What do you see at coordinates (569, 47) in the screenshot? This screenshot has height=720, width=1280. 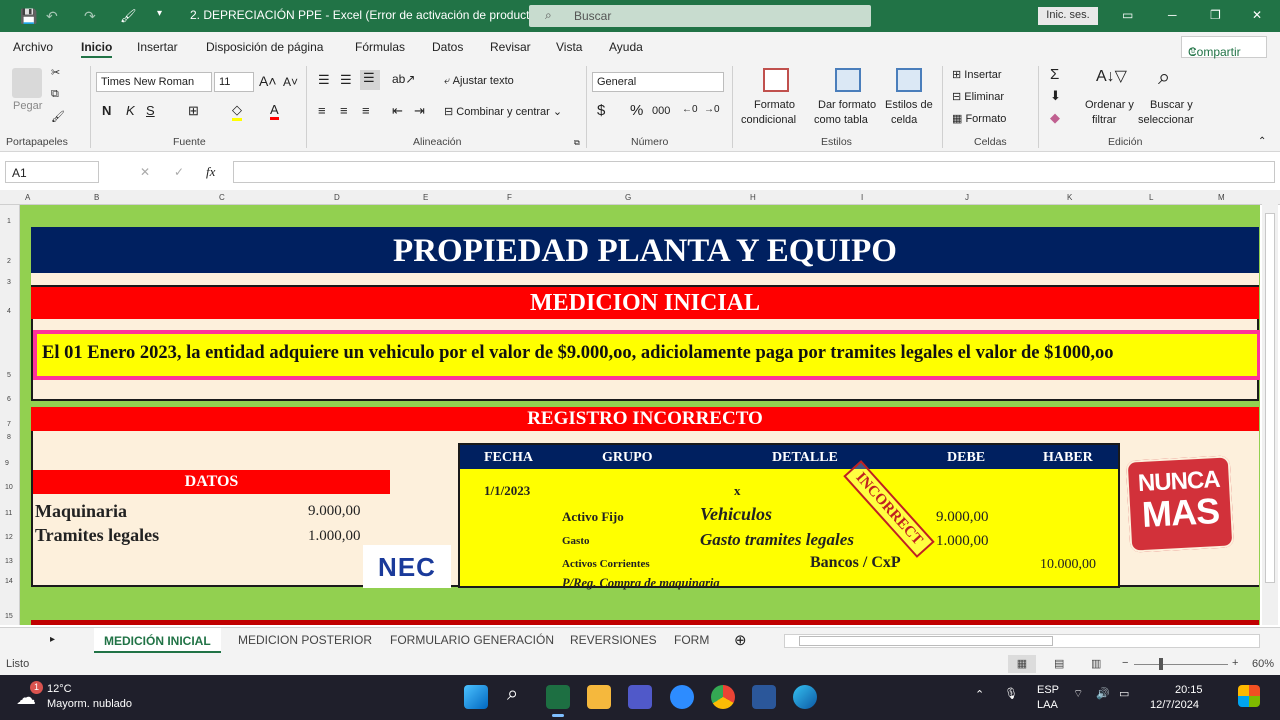 I see `menu-vista: Vista` at bounding box center [569, 47].